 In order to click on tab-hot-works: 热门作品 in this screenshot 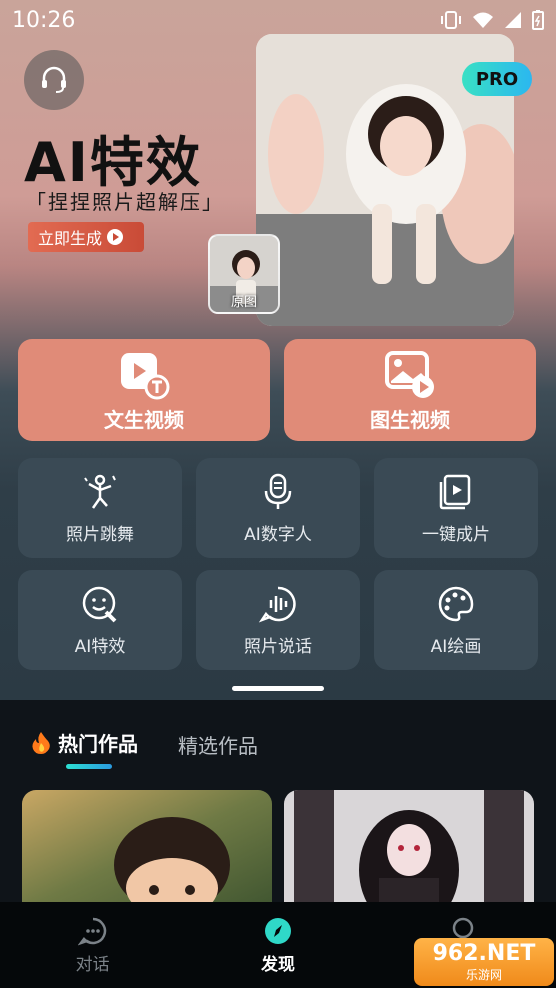, I will do `click(84, 742)`.